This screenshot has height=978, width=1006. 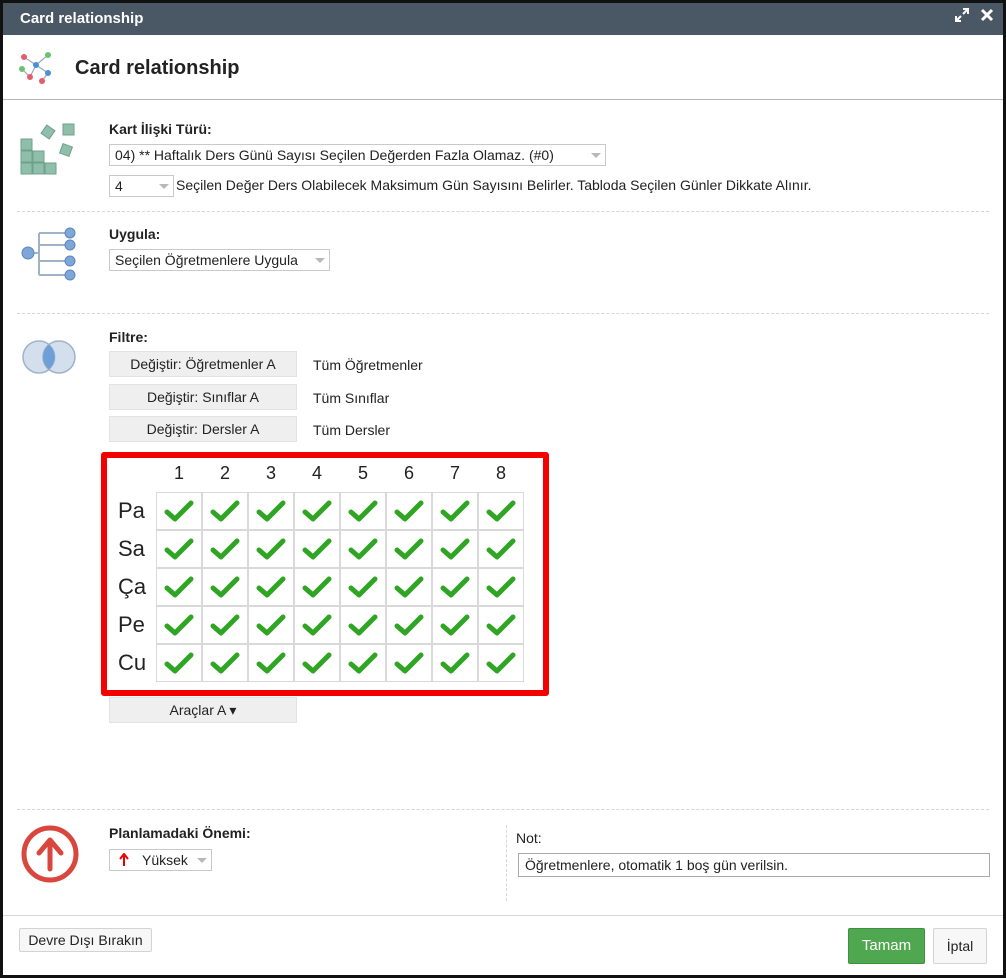 I want to click on chevron-down-icon, so click(x=202, y=860).